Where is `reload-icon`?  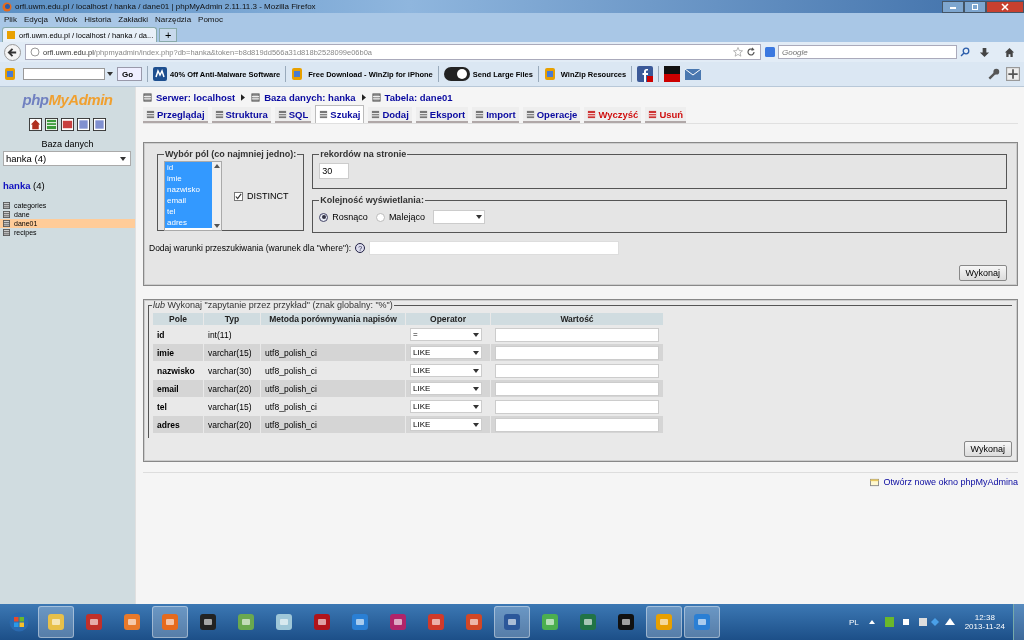
reload-icon is located at coordinates (751, 52).